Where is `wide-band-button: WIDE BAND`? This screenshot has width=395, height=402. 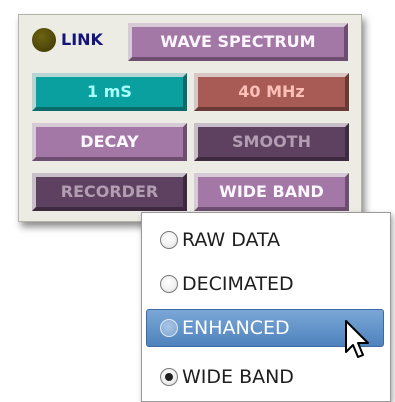 wide-band-button: WIDE BAND is located at coordinates (271, 192).